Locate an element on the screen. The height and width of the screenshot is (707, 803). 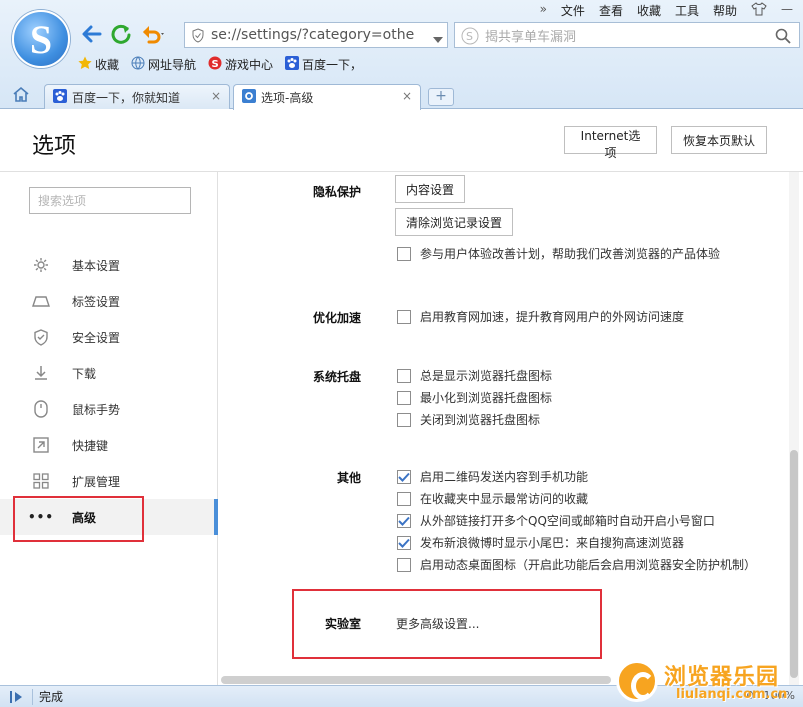
secure-shield-icon is located at coordinates (198, 37).